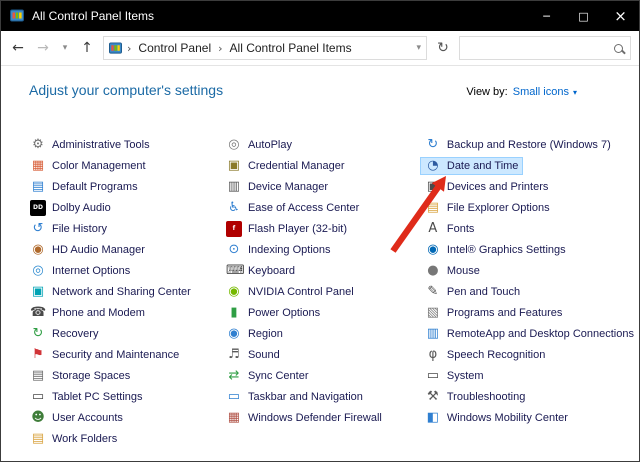  Describe the element at coordinates (294, 397) in the screenshot. I see `control-panel-item: ▭ Taskbar and Navigation` at that location.